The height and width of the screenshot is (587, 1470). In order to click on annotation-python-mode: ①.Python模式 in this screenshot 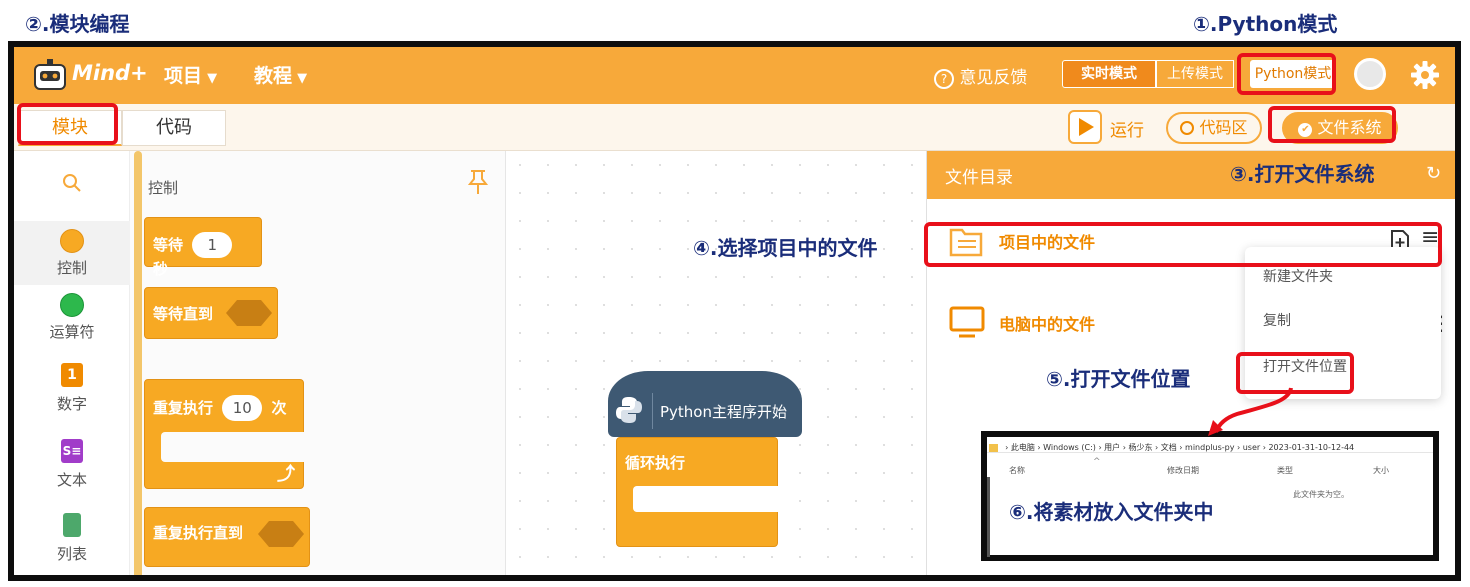, I will do `click(1265, 24)`.